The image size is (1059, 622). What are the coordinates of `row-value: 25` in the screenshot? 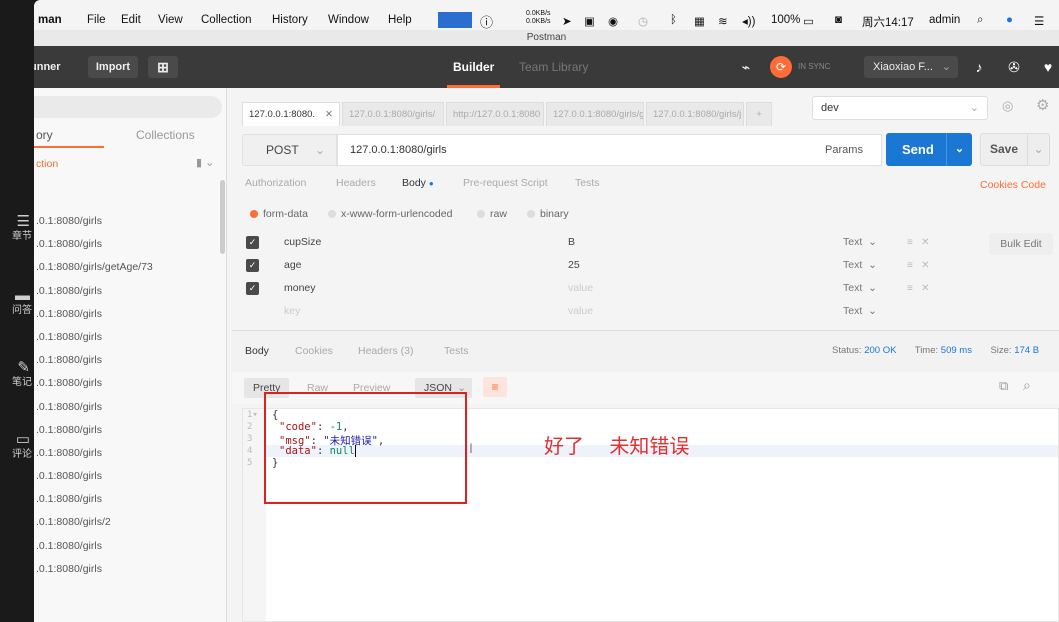 It's located at (574, 265).